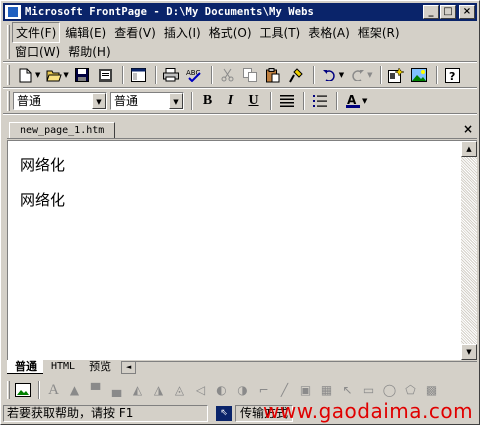  What do you see at coordinates (364, 101) in the screenshot?
I see `font-color-dropdown-icon: ▼` at bounding box center [364, 101].